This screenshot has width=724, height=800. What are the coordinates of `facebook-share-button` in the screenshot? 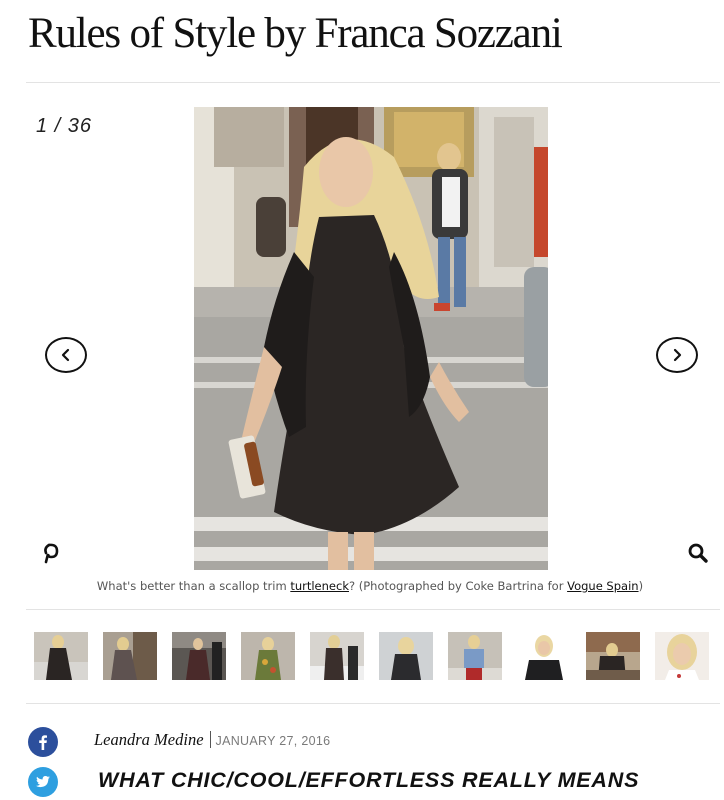 It's located at (43, 742).